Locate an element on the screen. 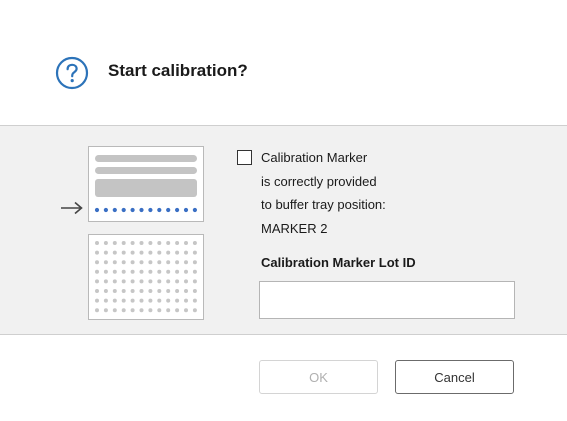 This screenshot has height=421, width=567. confirmation-line-1: Calibration Marker is located at coordinates (314, 157).